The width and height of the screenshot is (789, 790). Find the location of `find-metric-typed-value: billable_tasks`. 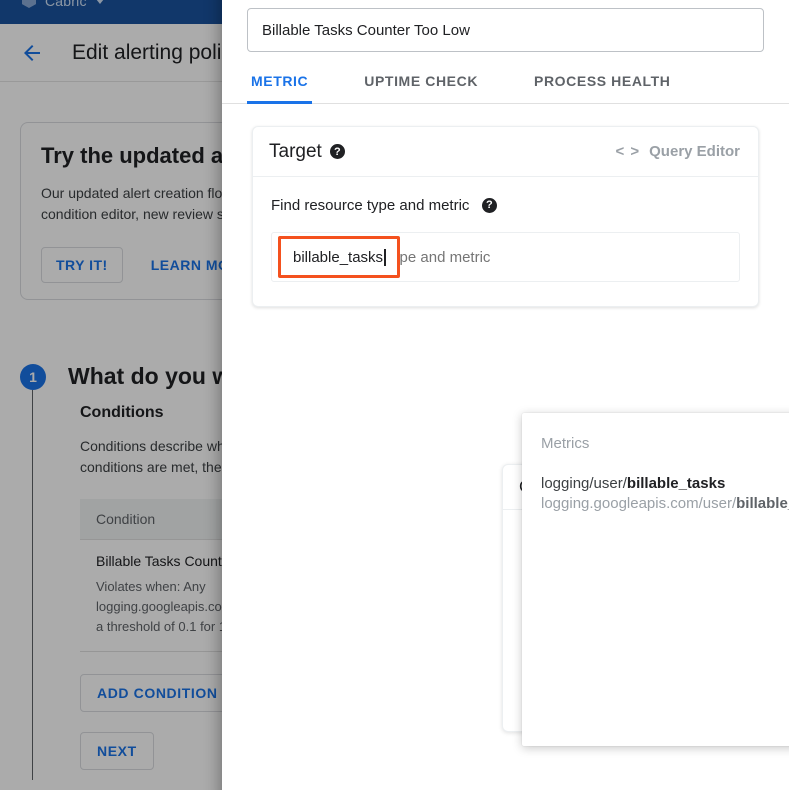

find-metric-typed-value: billable_tasks is located at coordinates (338, 257).